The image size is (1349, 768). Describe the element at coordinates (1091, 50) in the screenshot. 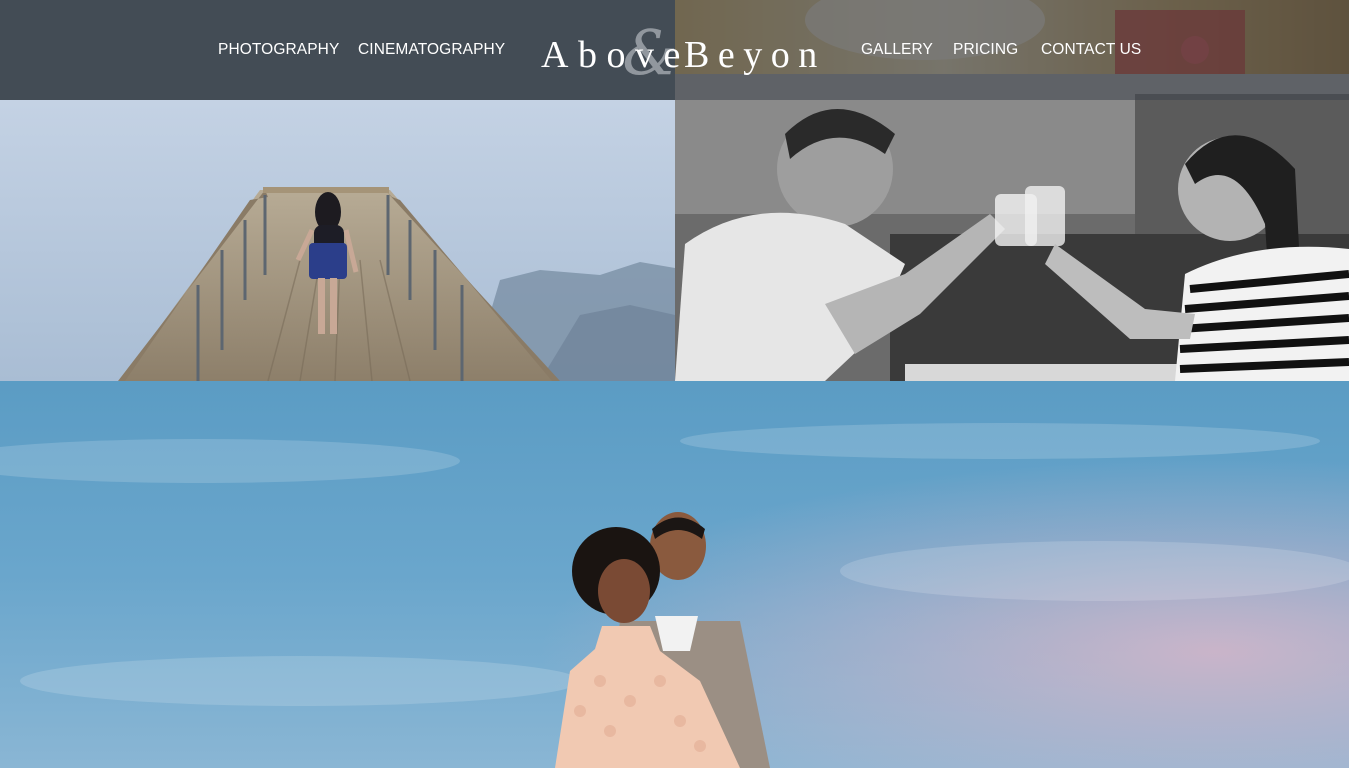

I see `nav-contact-us: CONTACT US` at that location.